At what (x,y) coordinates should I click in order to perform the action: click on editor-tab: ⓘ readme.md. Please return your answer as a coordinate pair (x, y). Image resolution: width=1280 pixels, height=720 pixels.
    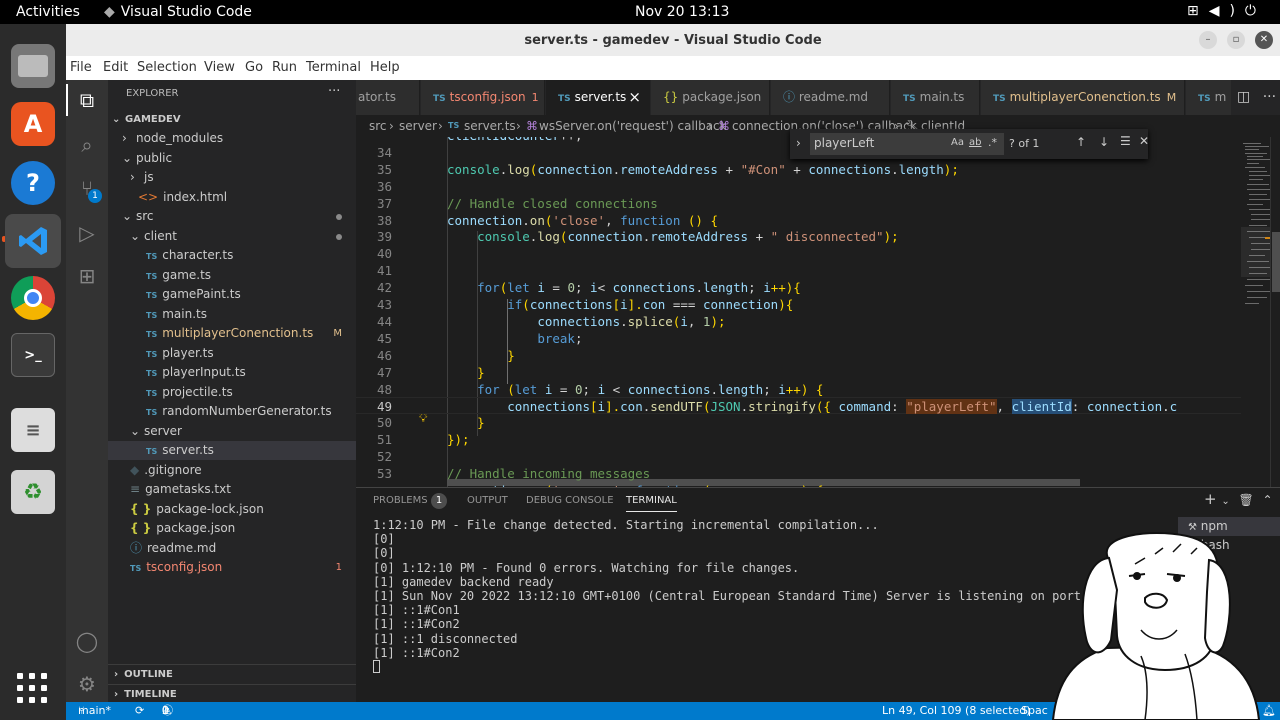
    Looking at the image, I should click on (830, 97).